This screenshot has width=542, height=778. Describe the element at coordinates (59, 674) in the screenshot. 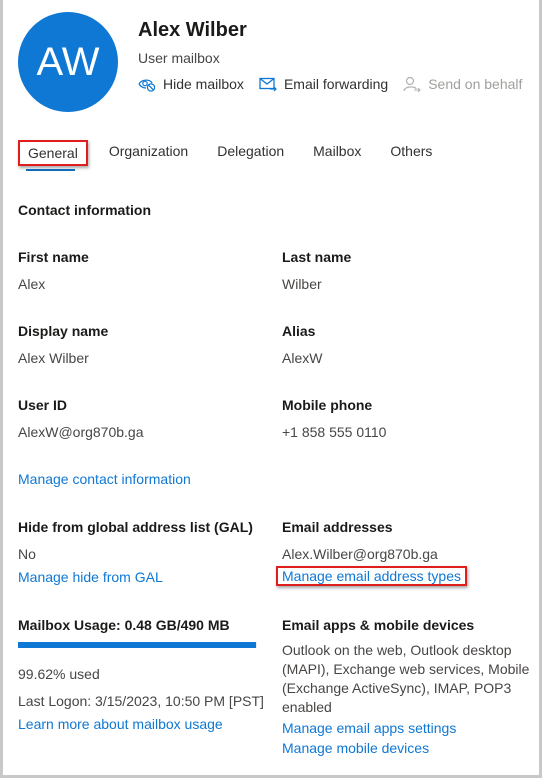

I see `mailbox-used-percent: 99.62% used` at that location.